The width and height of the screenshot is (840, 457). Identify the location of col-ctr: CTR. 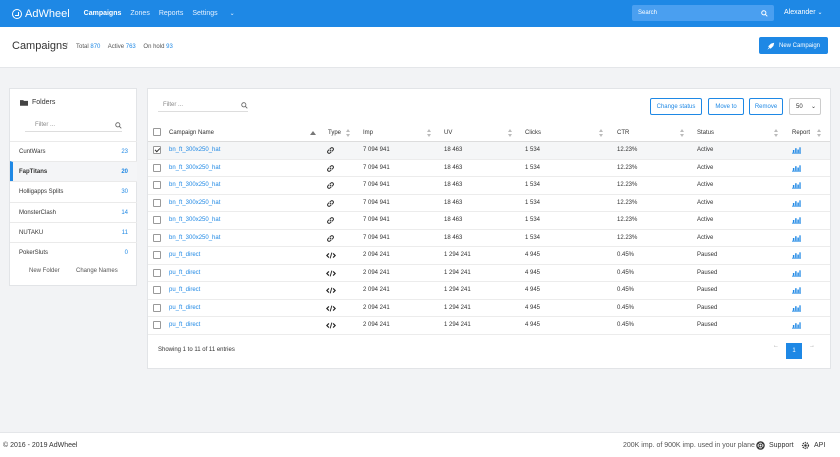
(623, 133).